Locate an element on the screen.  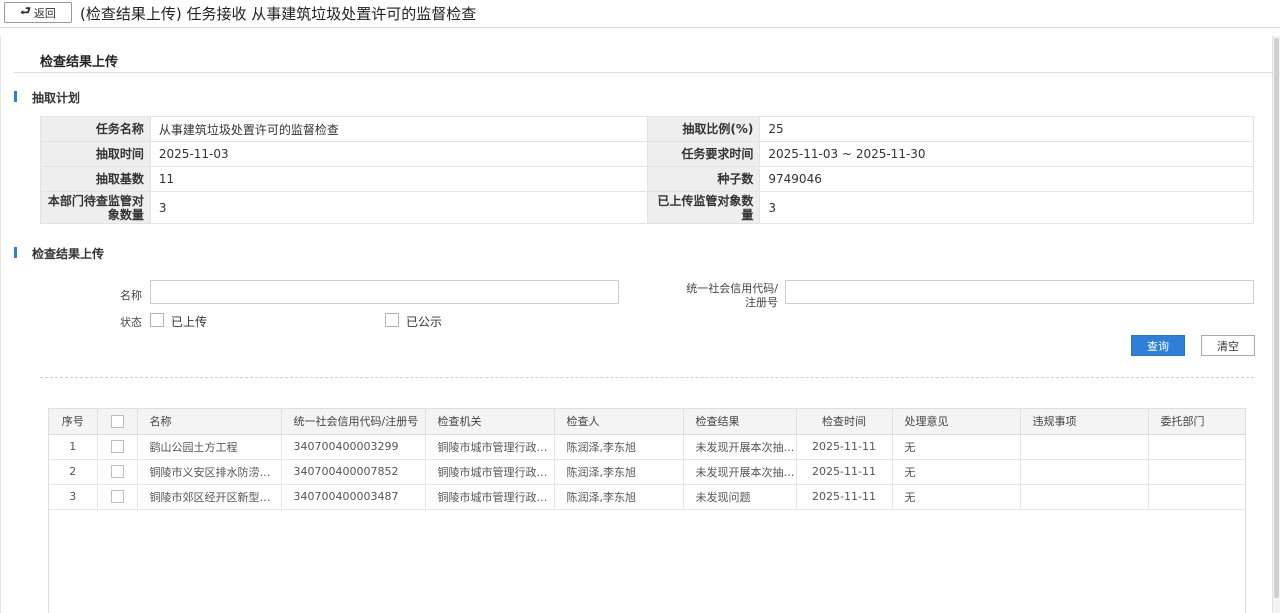
uploaded-checkbox-label: 已上传 is located at coordinates (189, 322).